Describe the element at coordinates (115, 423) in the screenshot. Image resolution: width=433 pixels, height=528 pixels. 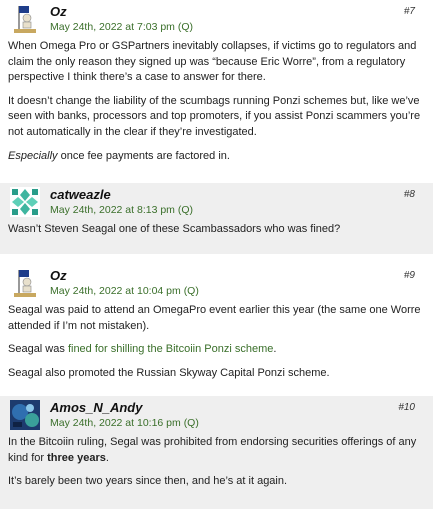
I see `comment-date-link: May 24th, 2022 at 10:16 pm` at that location.